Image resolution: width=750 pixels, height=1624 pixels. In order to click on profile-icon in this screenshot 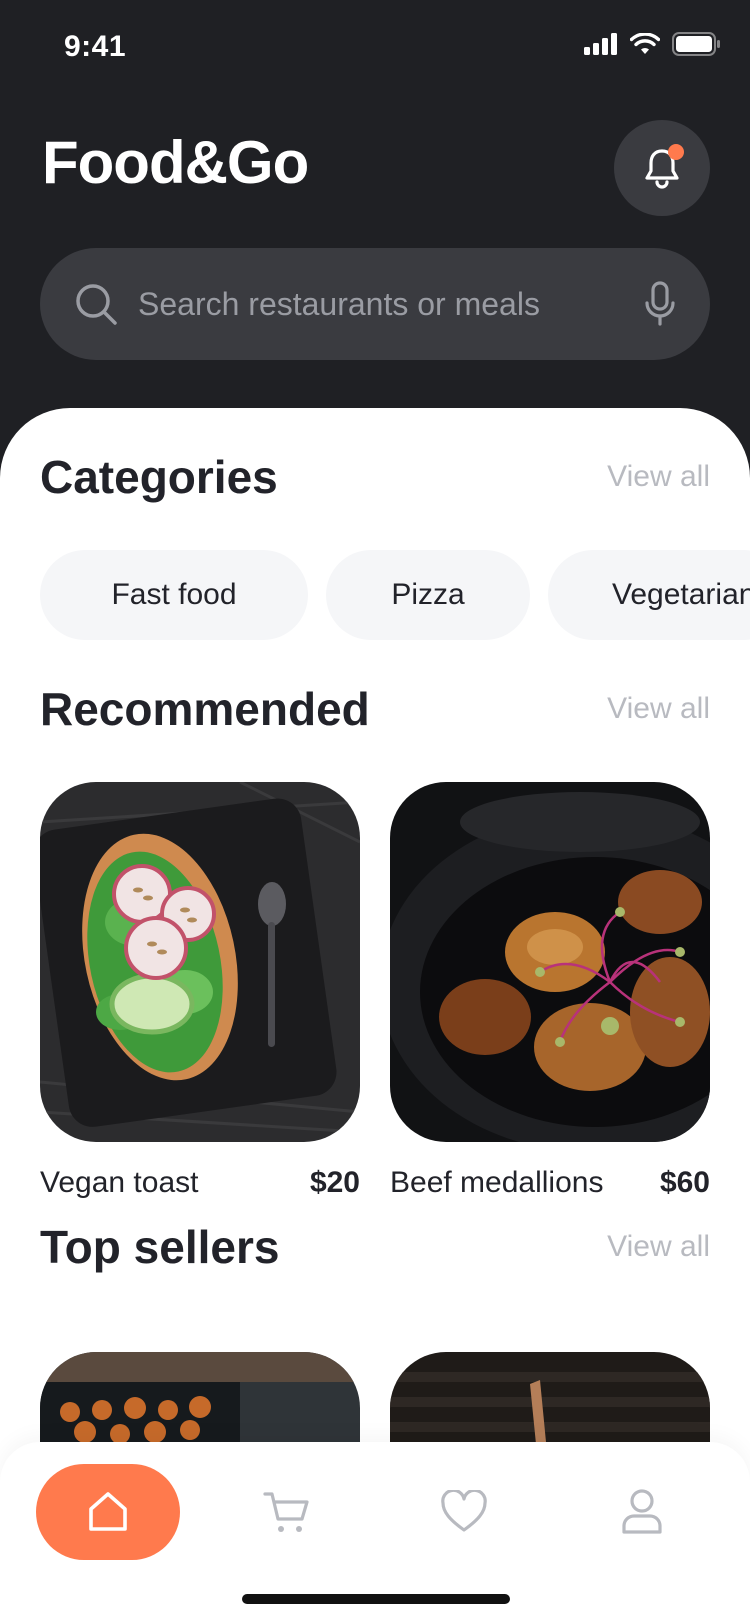, I will do `click(642, 1511)`.